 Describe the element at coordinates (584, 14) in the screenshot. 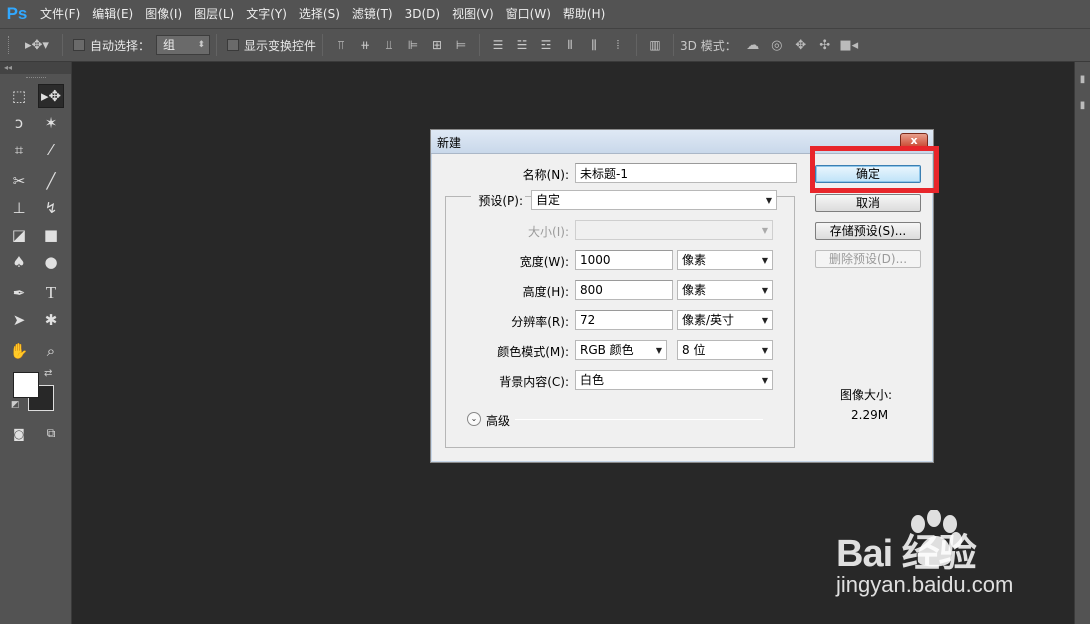

I see `menu-help: 帮助(H)` at that location.